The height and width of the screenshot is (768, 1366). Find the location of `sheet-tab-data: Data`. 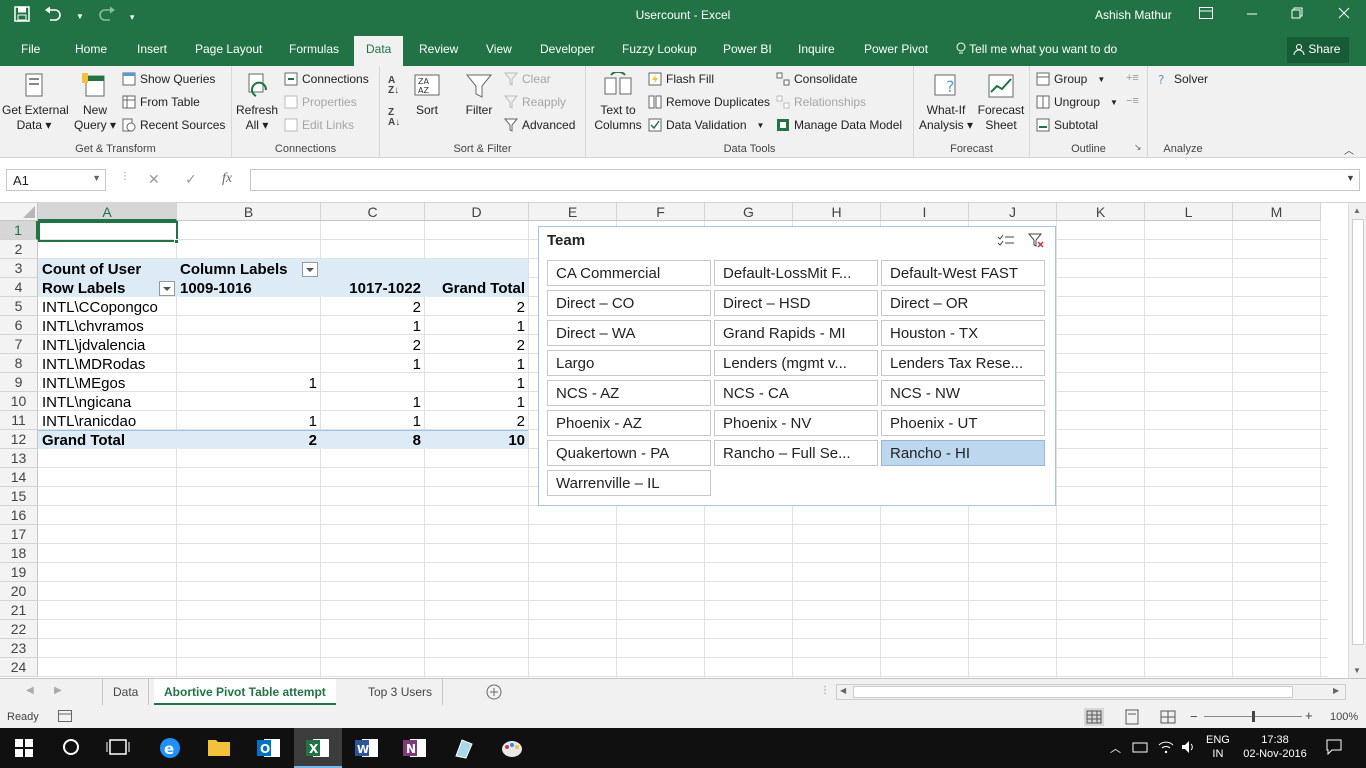

sheet-tab-data: Data is located at coordinates (126, 692).